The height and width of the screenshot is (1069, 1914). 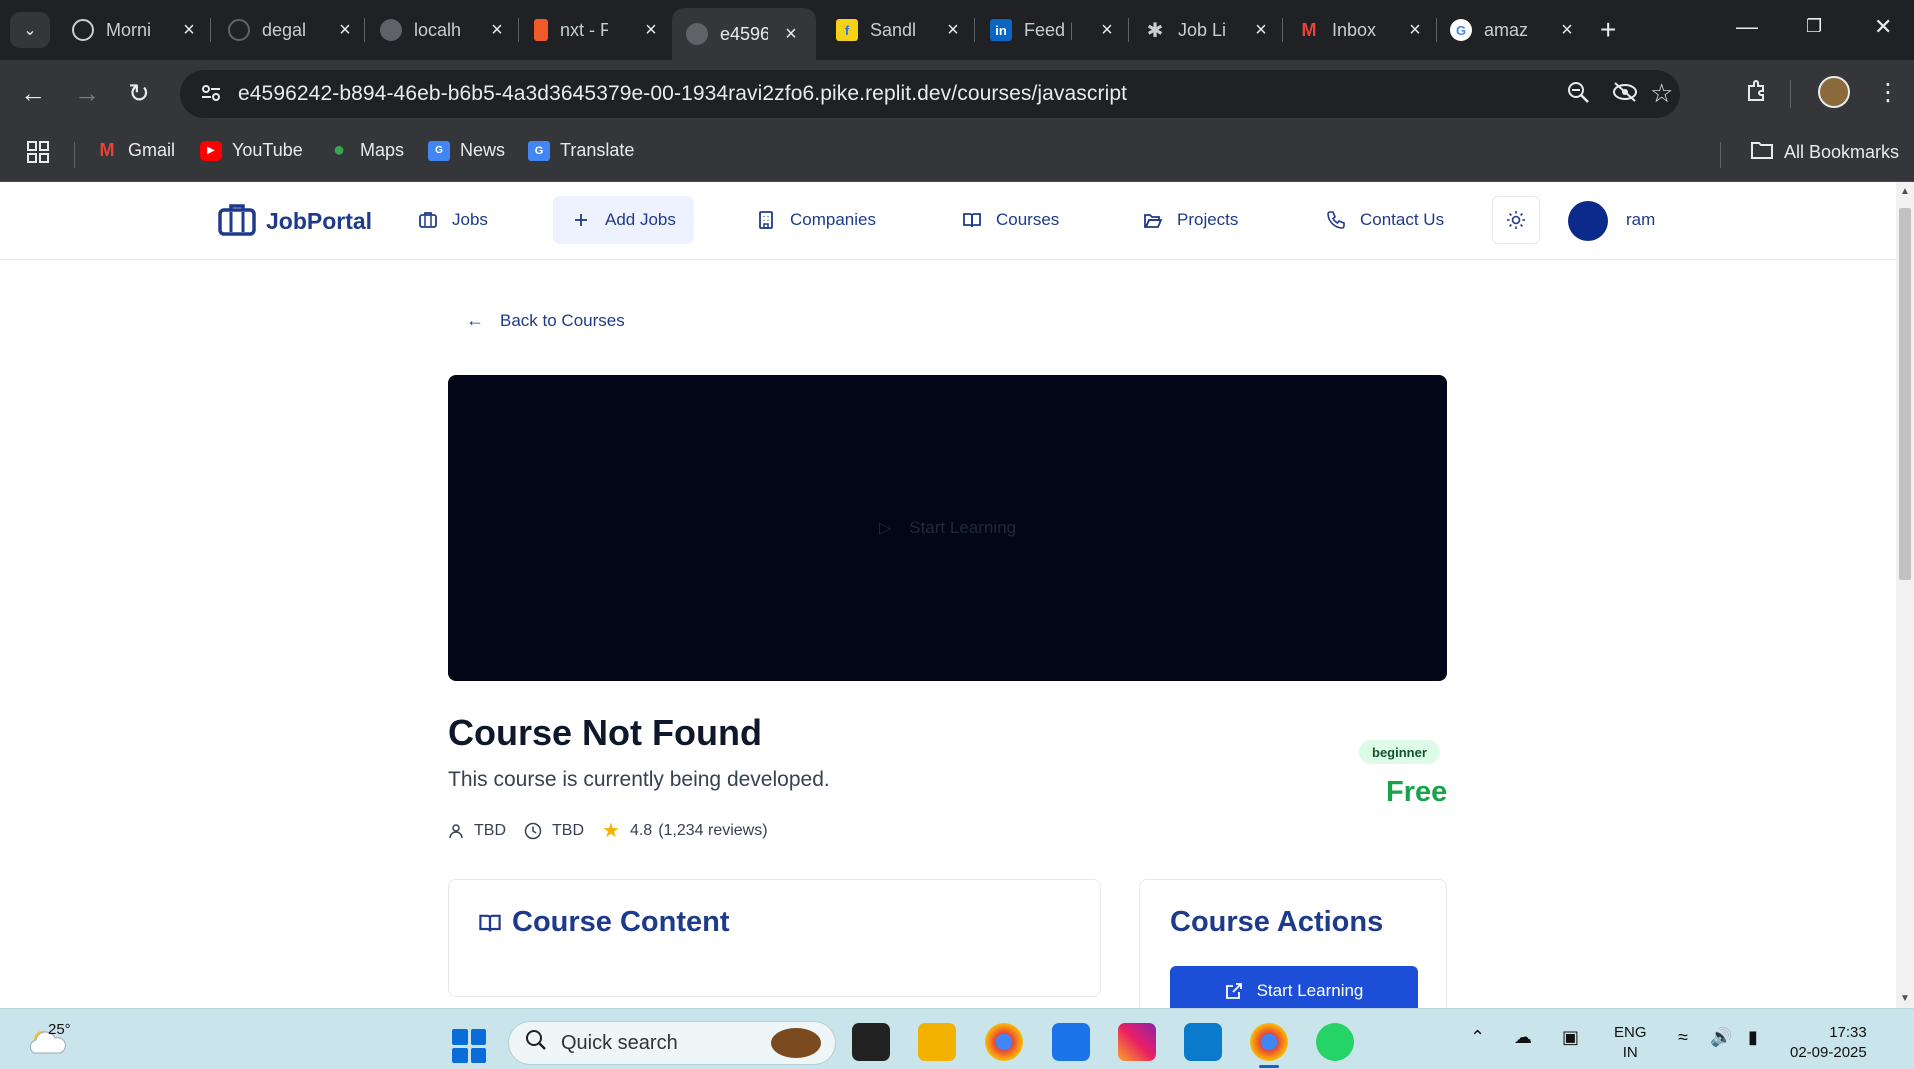 What do you see at coordinates (1828, 1043) in the screenshot?
I see `system-clock: 17:33 02-09-2025` at bounding box center [1828, 1043].